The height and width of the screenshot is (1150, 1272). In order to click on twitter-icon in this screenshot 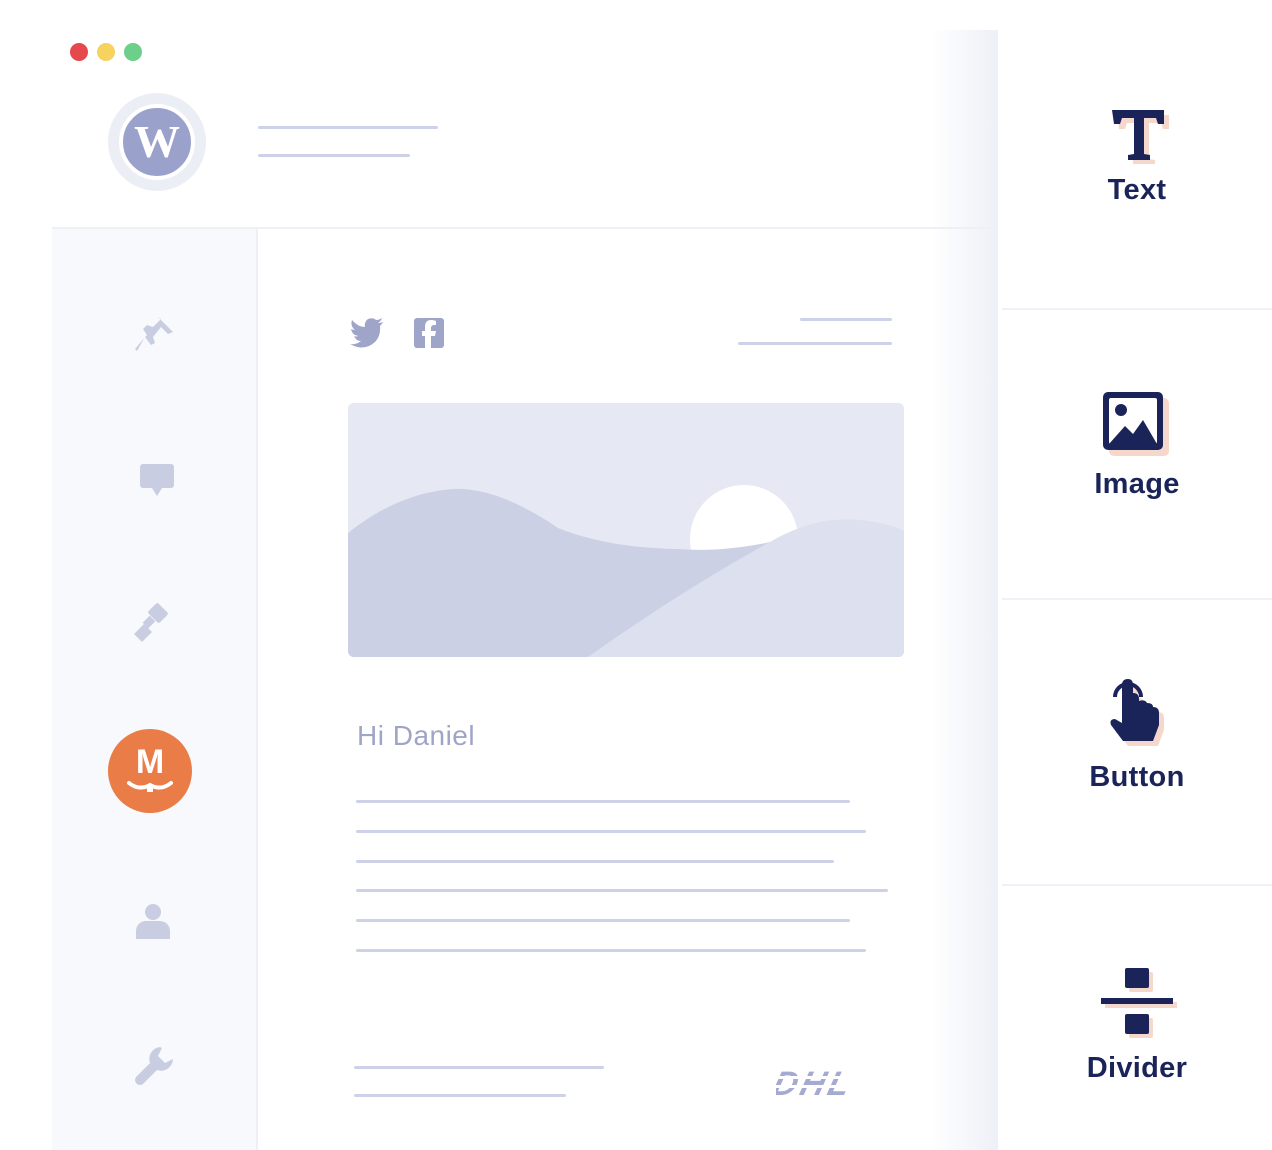, I will do `click(367, 335)`.